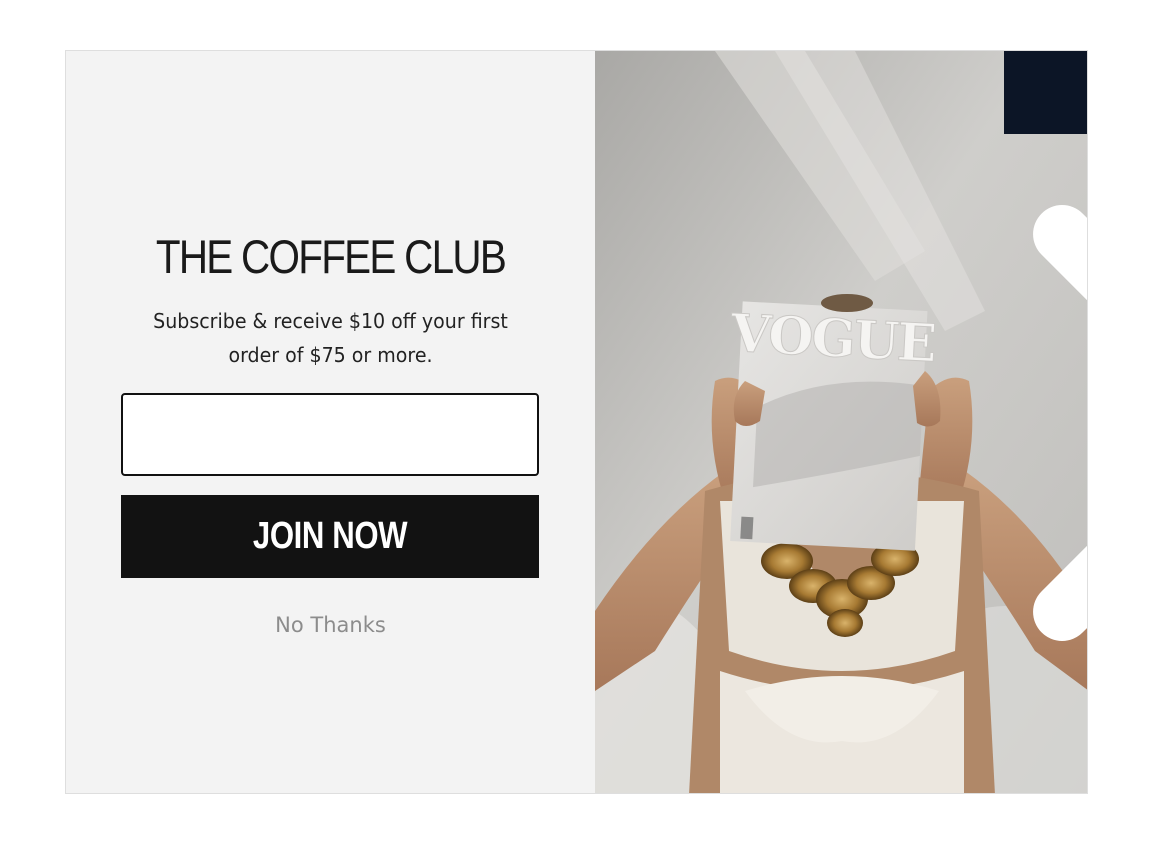  Describe the element at coordinates (832, 339) in the screenshot. I see `magazine-title: VOGUE` at that location.